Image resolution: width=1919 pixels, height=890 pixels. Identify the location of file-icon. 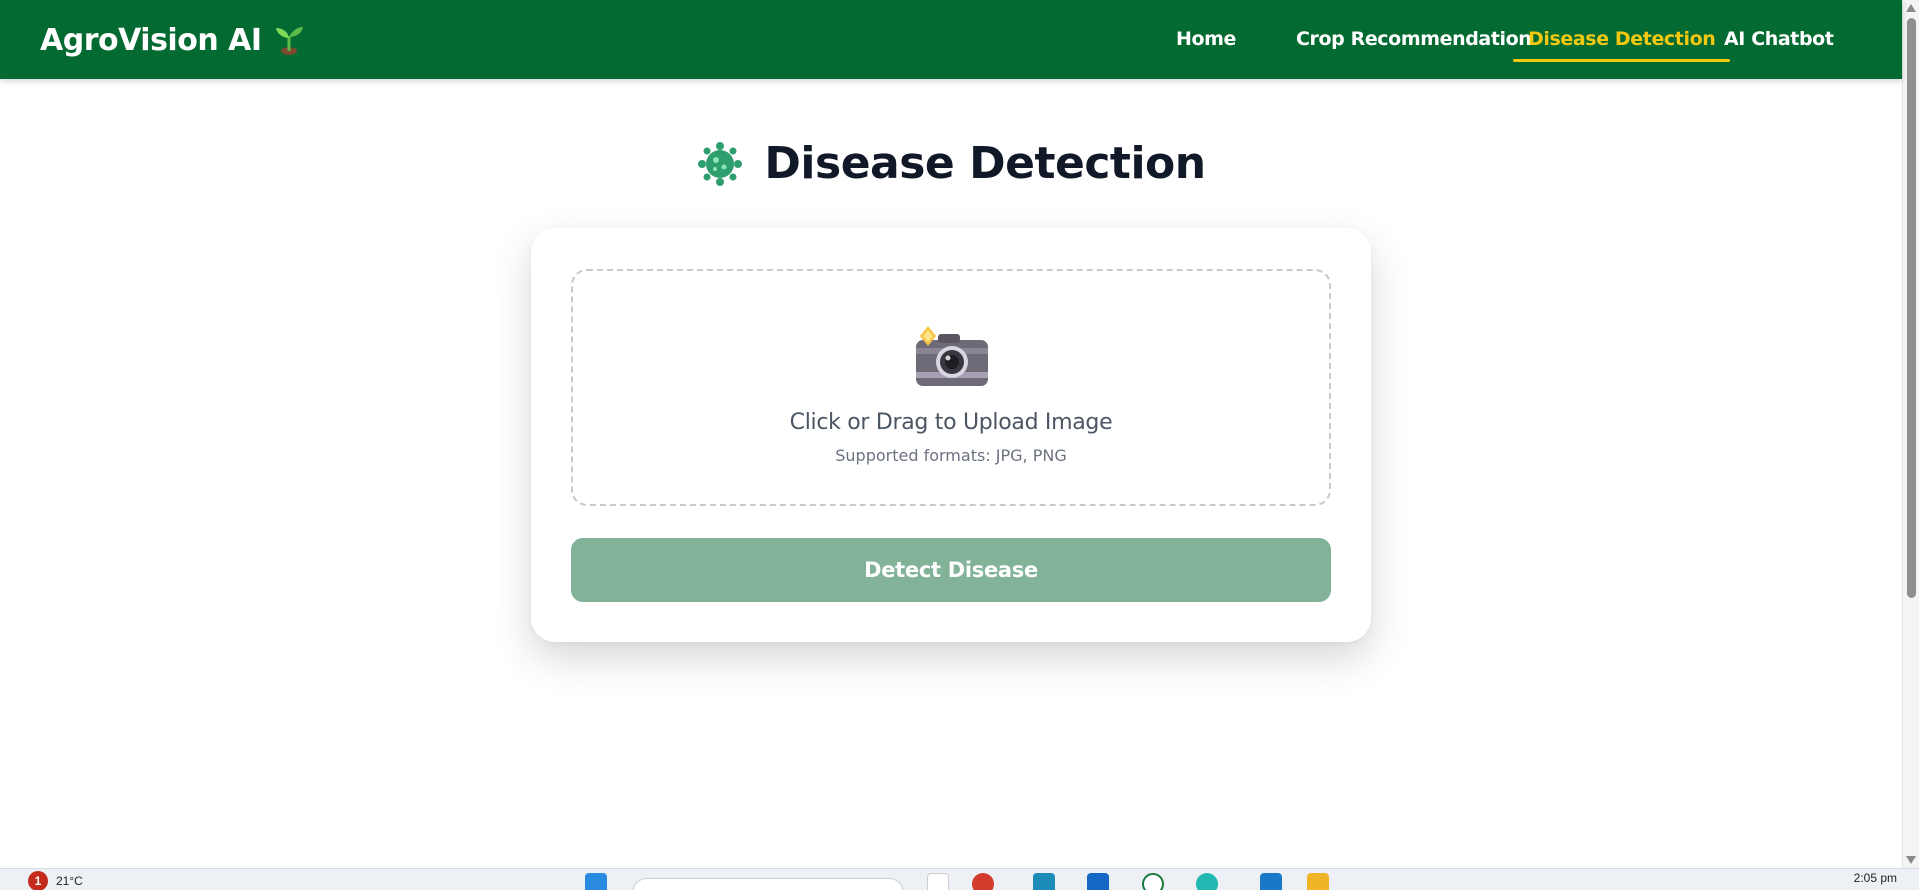
(938, 881).